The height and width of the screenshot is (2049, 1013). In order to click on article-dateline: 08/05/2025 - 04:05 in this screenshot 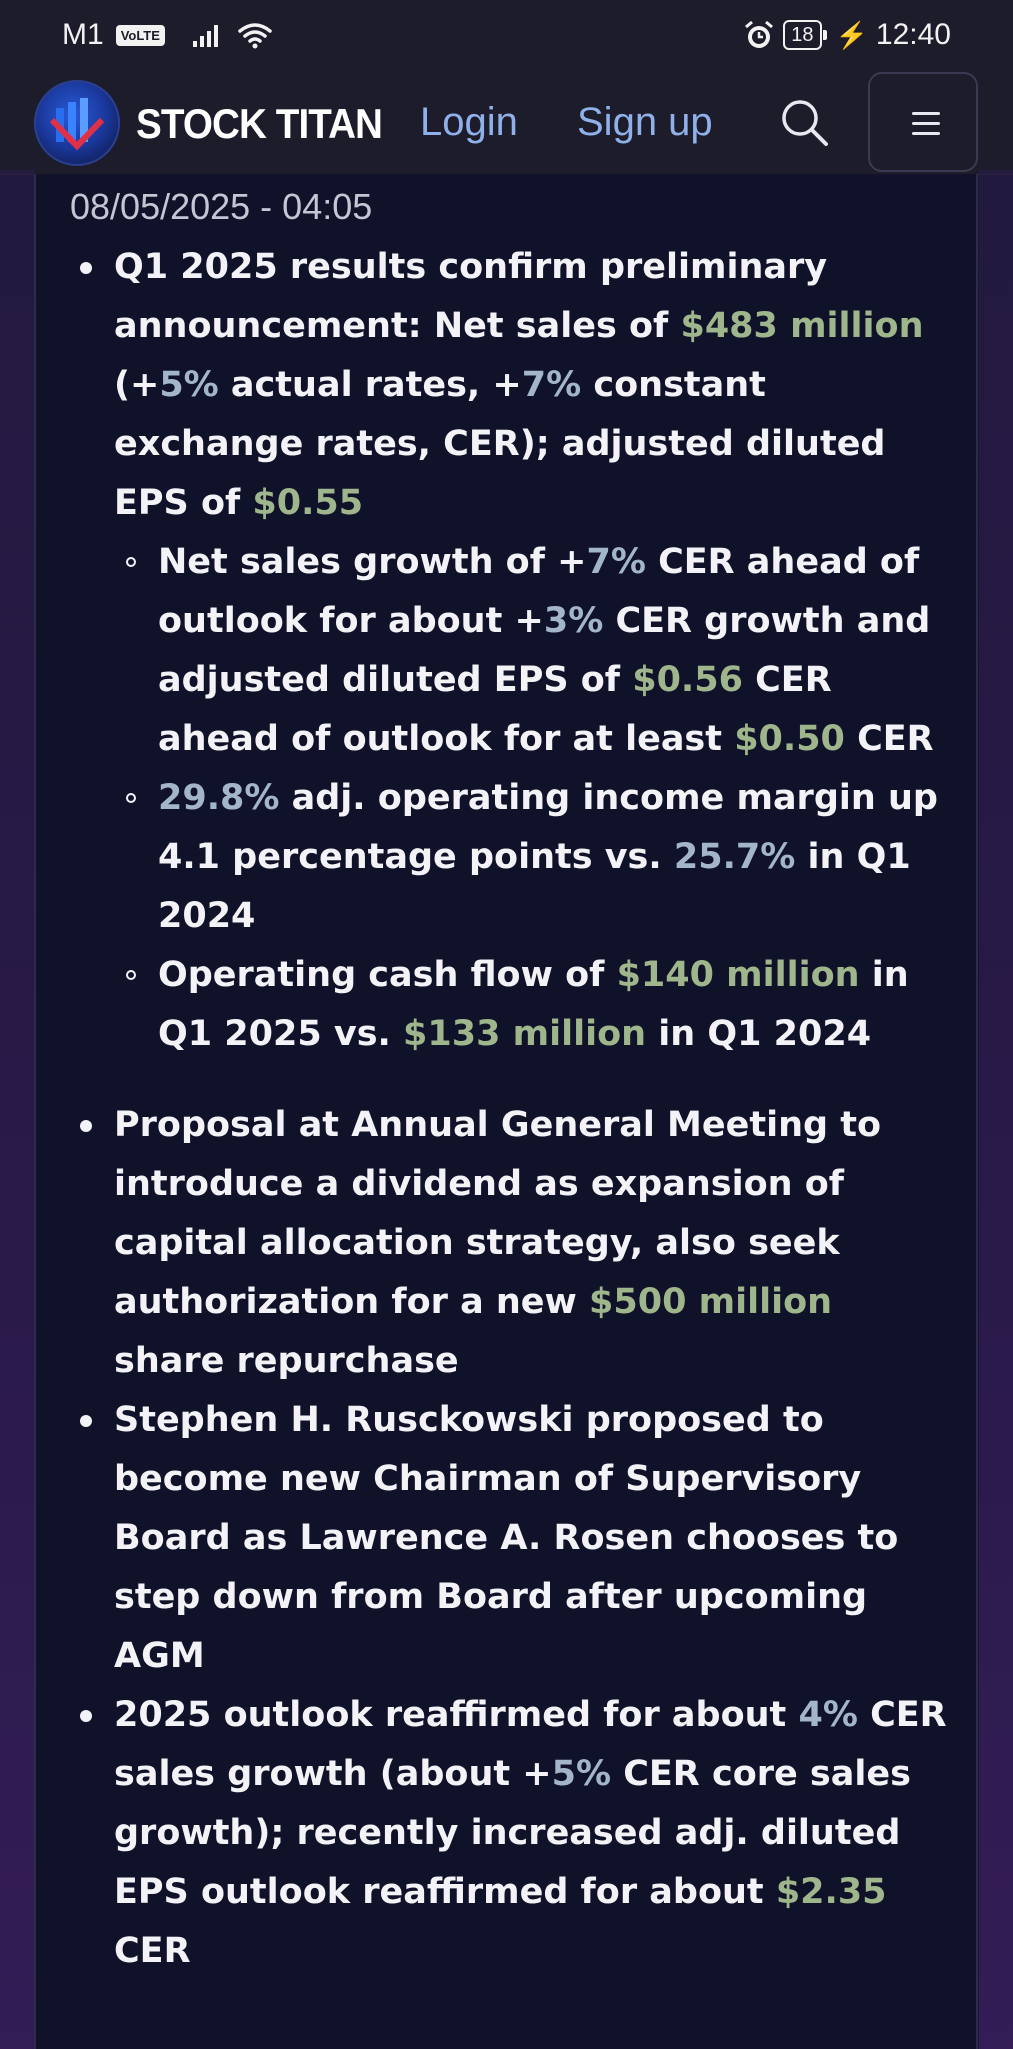, I will do `click(221, 206)`.